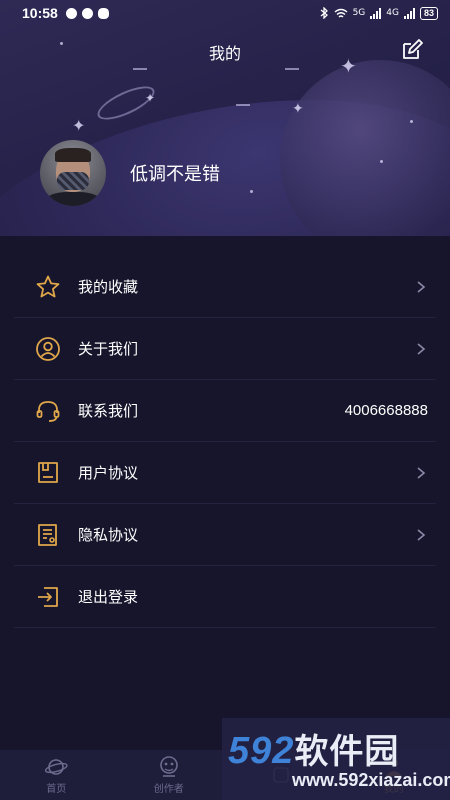  I want to click on menu-item-label: 用户协议, so click(108, 473).